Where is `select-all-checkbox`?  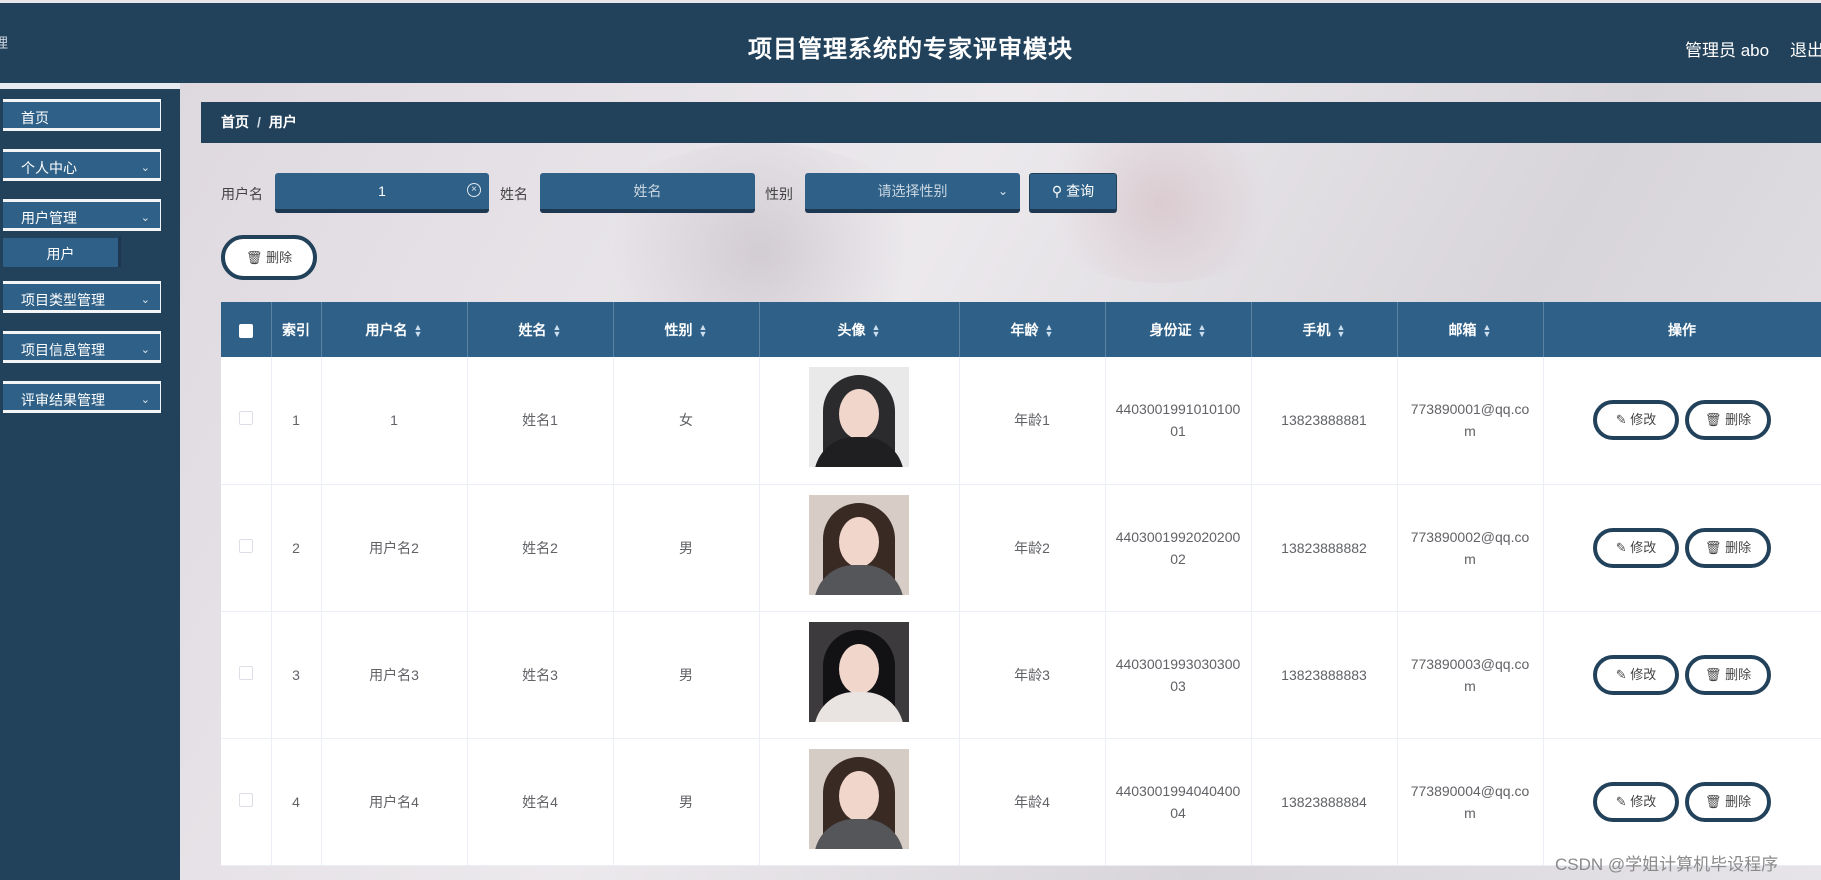
select-all-checkbox is located at coordinates (245, 330).